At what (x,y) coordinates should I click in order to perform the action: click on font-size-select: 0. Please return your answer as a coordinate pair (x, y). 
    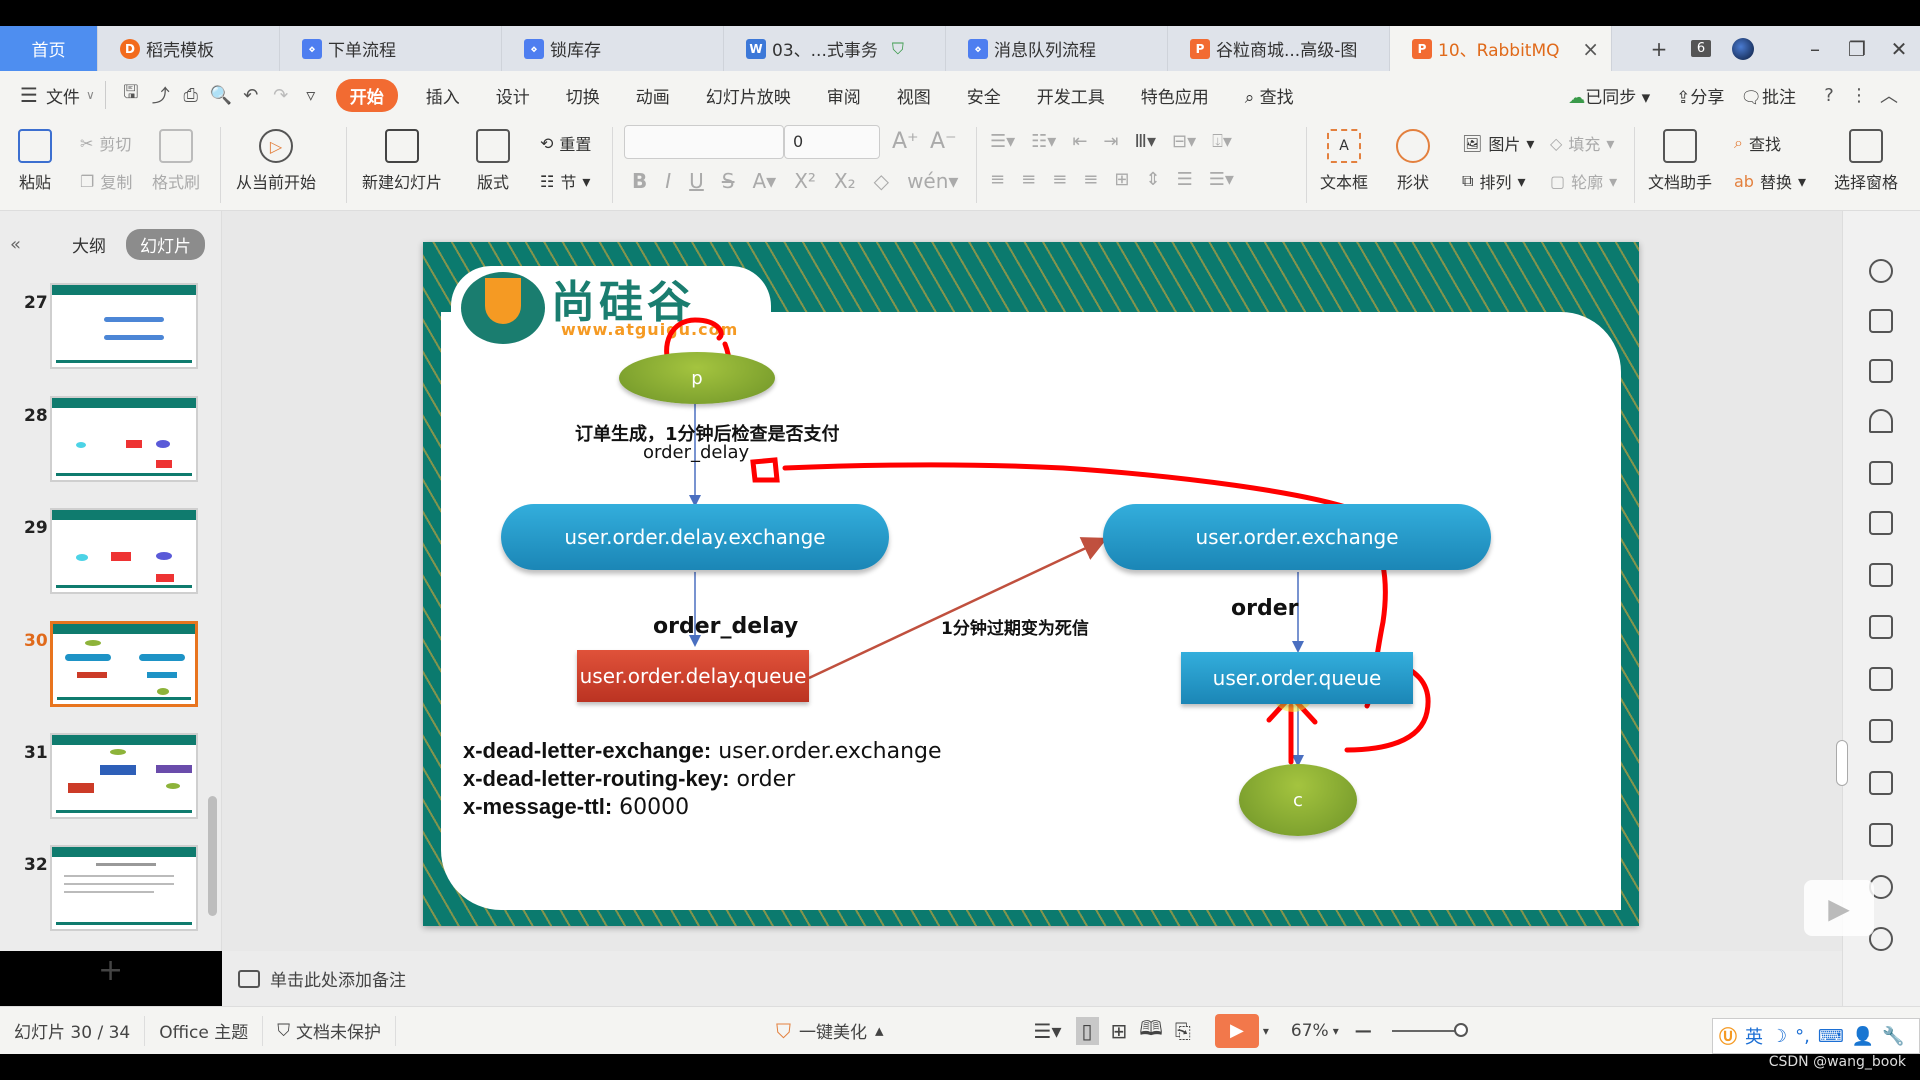
    Looking at the image, I should click on (832, 142).